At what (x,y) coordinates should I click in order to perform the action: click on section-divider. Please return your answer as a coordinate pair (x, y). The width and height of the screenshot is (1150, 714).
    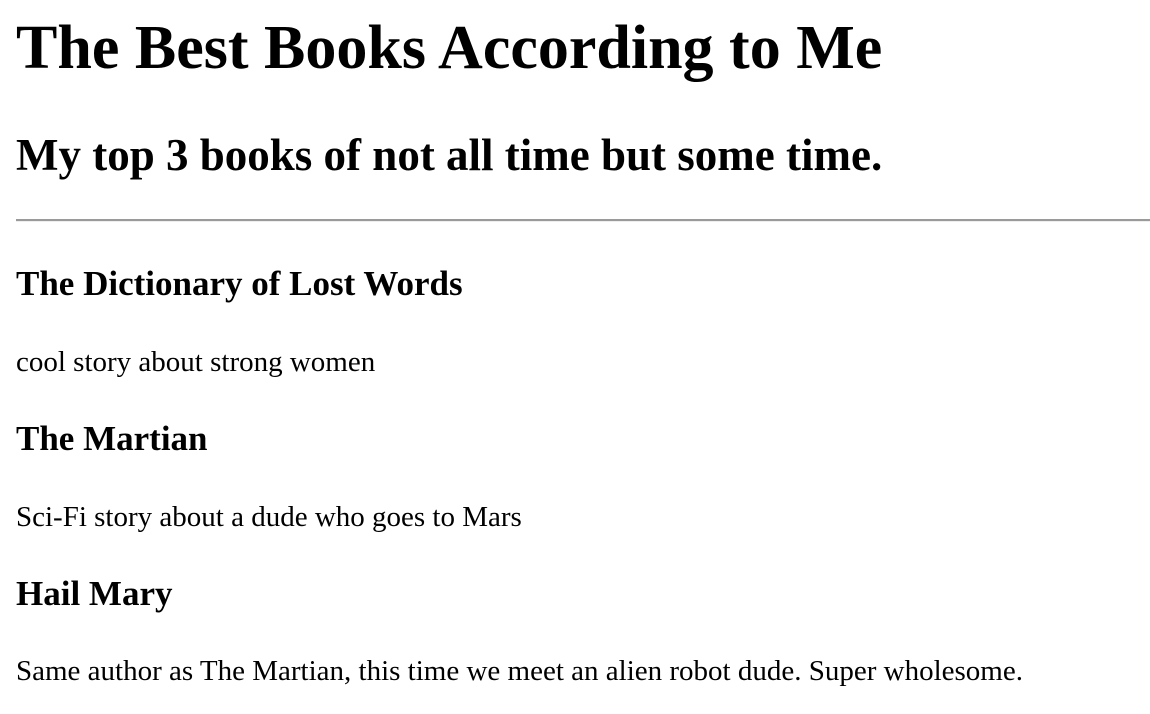
    Looking at the image, I should click on (583, 220).